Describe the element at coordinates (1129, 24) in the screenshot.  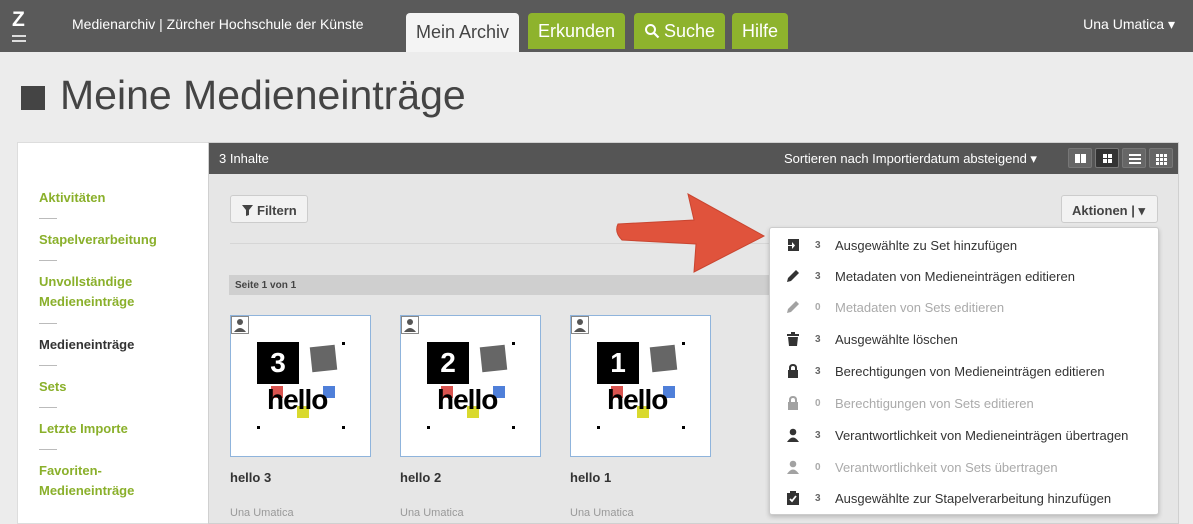
I see `user-menu: Una Umatica ▾` at that location.